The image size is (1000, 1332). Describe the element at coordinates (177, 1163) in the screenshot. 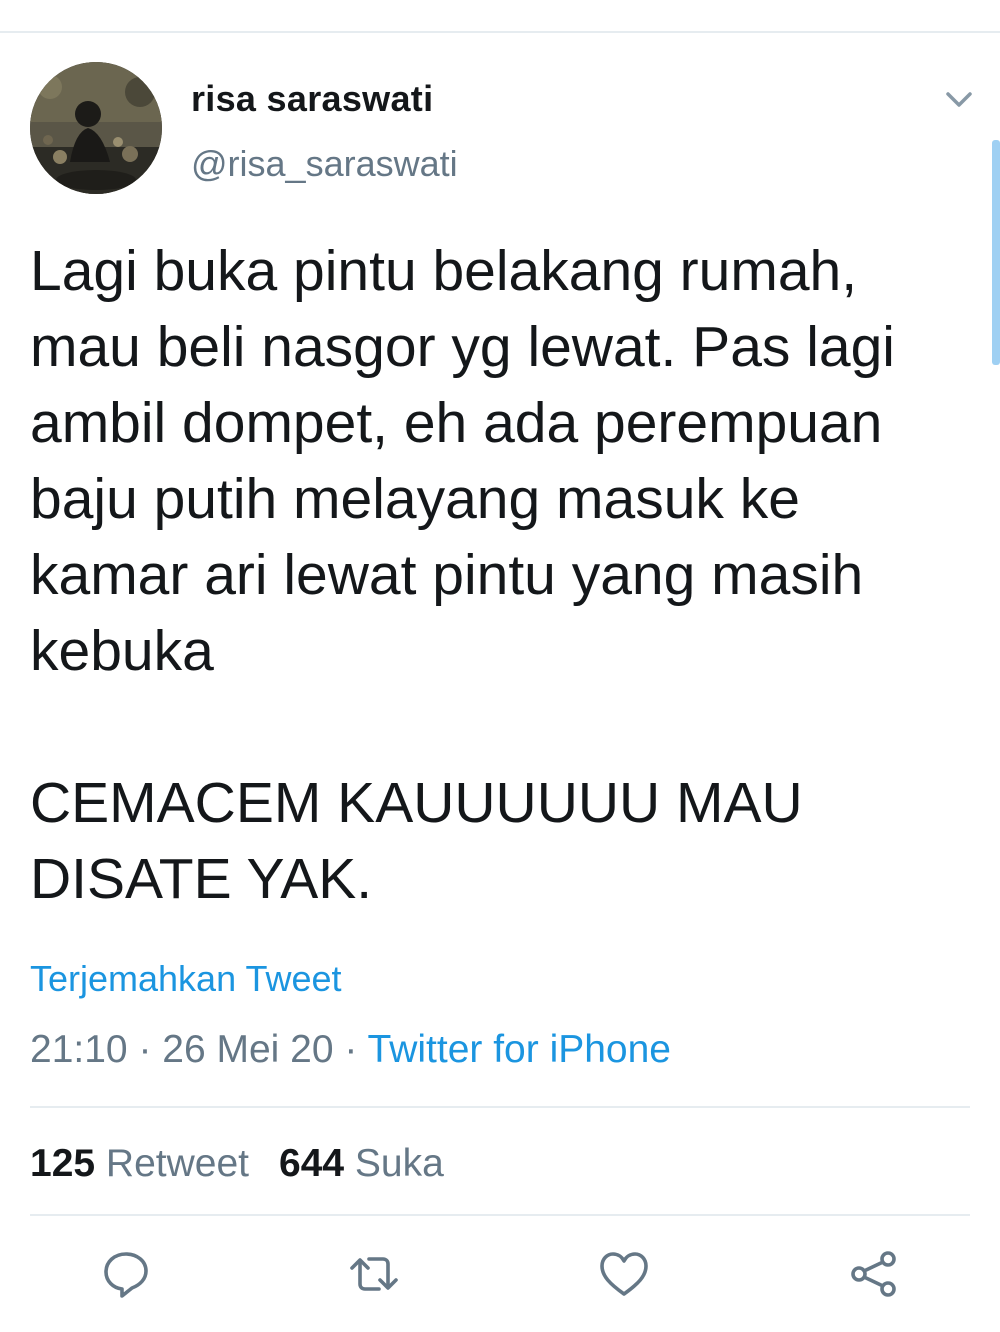

I see `retweet-label: Retweet` at that location.